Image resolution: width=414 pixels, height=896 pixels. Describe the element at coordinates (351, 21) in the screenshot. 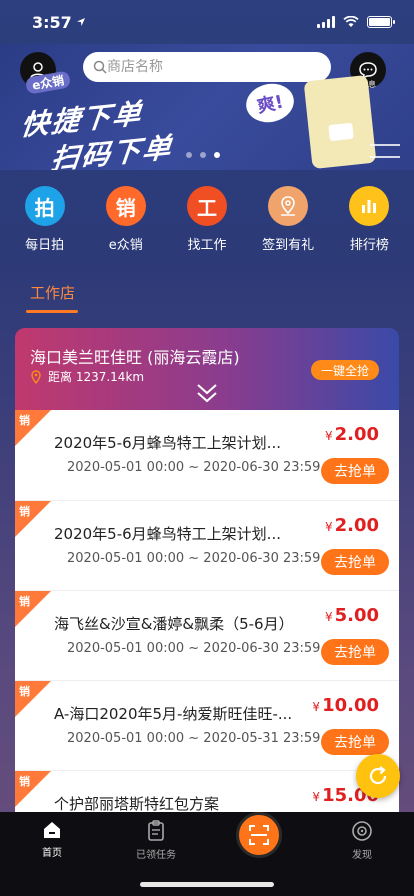

I see `wifi-icon` at that location.